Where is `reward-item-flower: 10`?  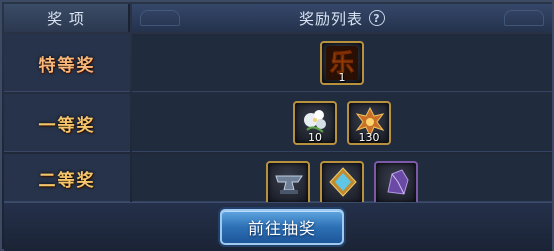
reward-item-flower: 10 is located at coordinates (315, 123).